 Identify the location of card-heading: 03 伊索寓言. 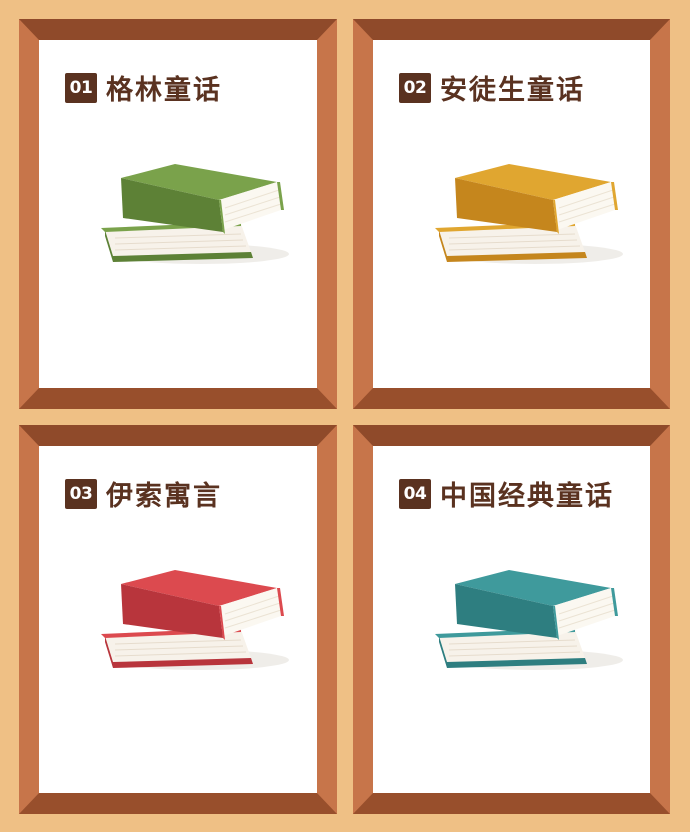
(143, 493).